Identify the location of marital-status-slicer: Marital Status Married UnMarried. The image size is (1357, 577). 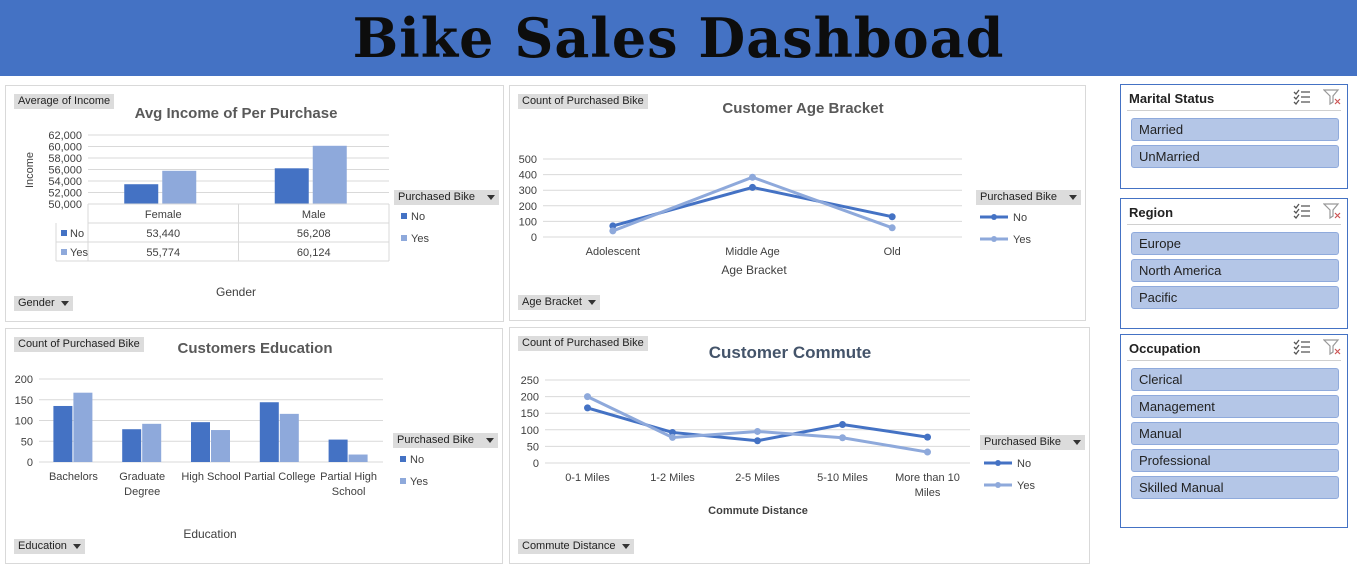
(1234, 136).